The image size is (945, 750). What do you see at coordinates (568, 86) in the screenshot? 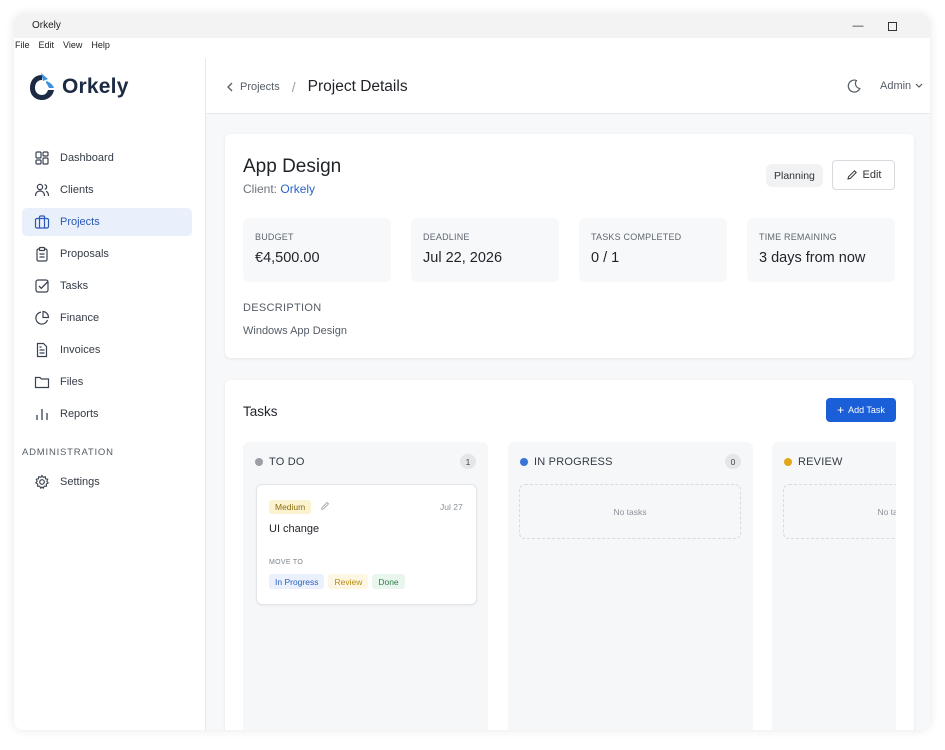
I see `top-bar: Projects / Project Details Admin` at bounding box center [568, 86].